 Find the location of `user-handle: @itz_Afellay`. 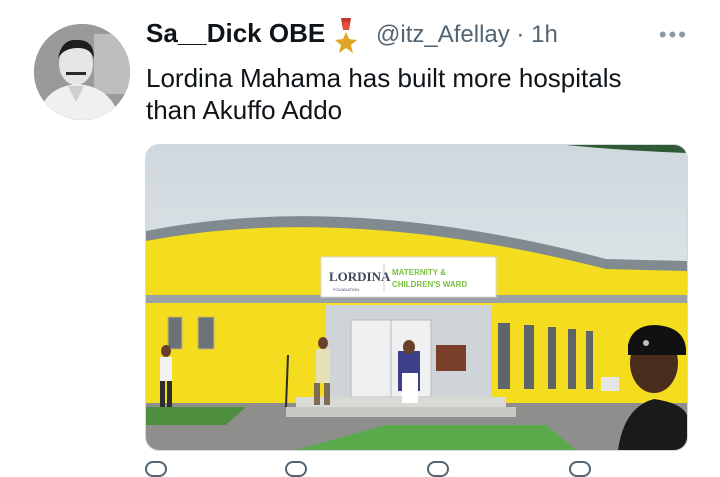

user-handle: @itz_Afellay is located at coordinates (443, 34).